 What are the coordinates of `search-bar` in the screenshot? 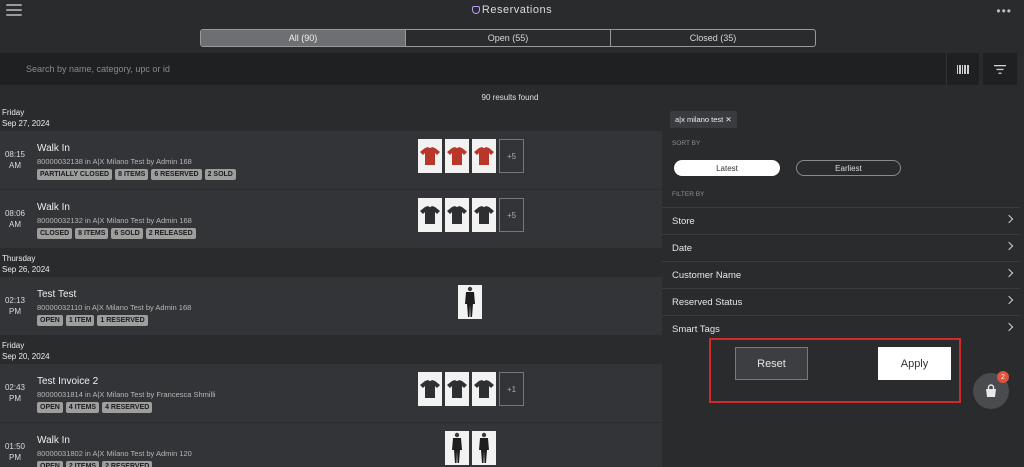 It's located at (473, 69).